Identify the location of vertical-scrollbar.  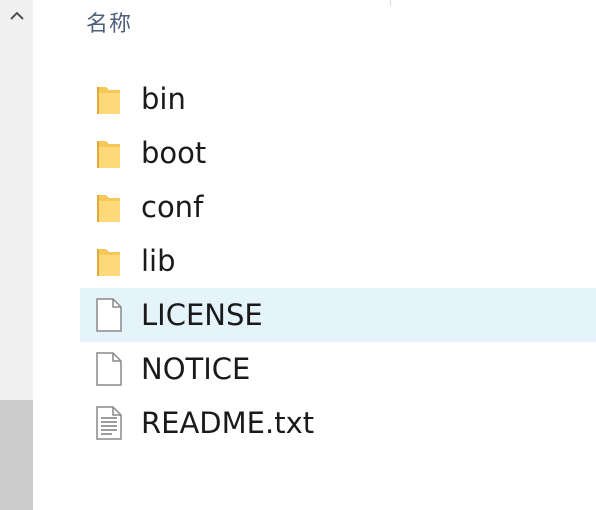
(16, 255).